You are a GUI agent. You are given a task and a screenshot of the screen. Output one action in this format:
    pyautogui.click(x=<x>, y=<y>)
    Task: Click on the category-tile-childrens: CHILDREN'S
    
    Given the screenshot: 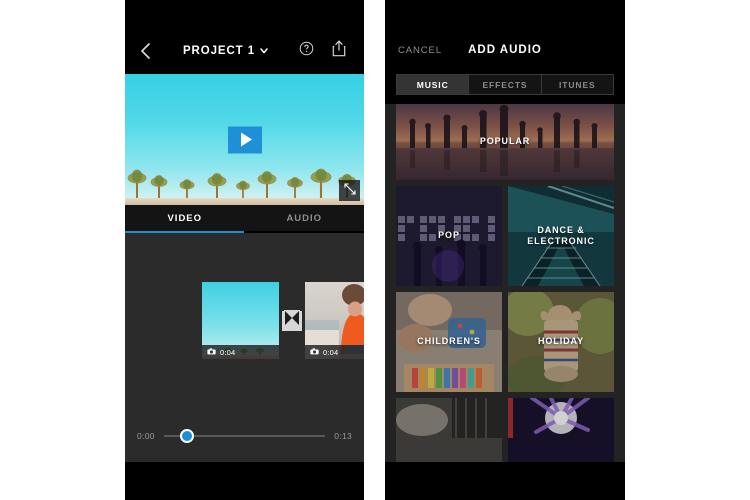 What is the action you would take?
    pyautogui.click(x=449, y=342)
    